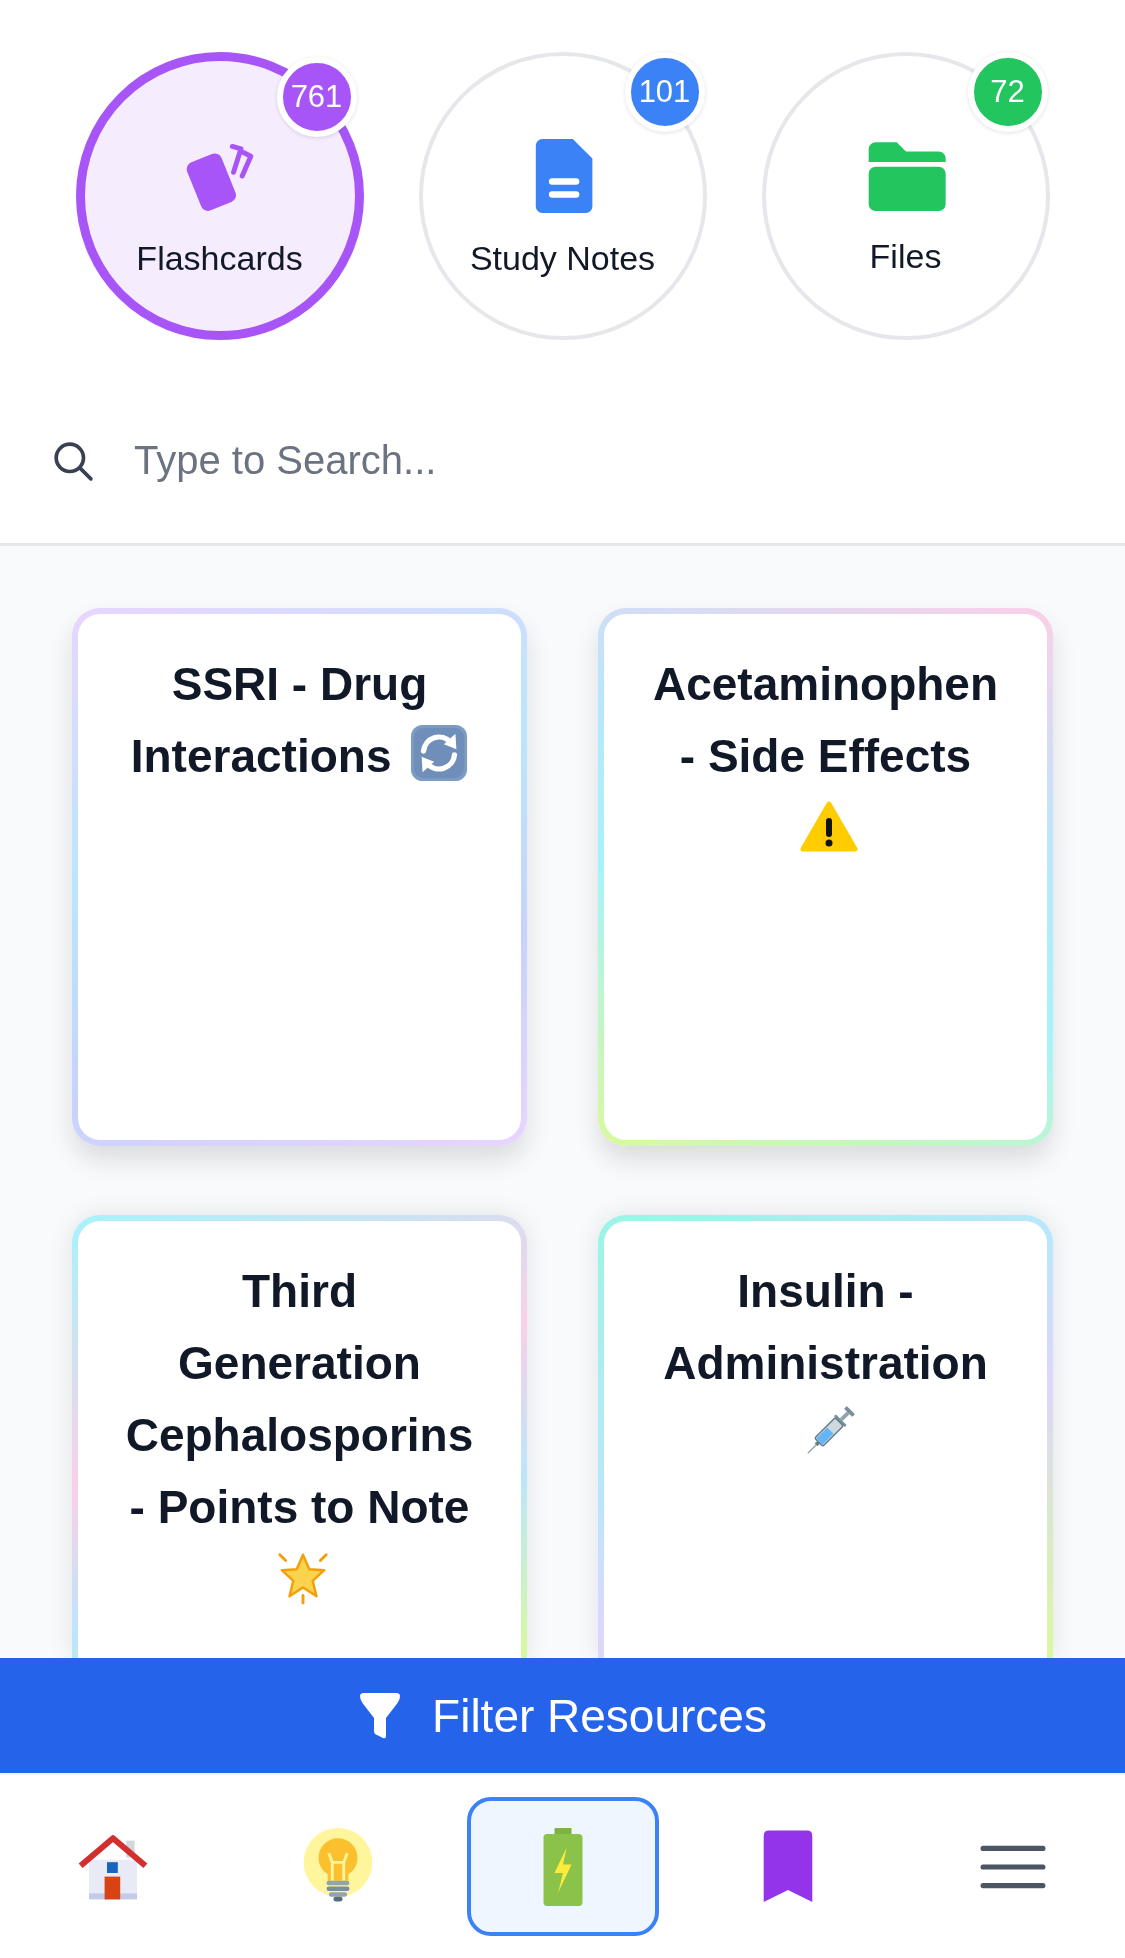 The height and width of the screenshot is (1958, 1125). I want to click on filter-button: Filter Resources, so click(562, 1715).